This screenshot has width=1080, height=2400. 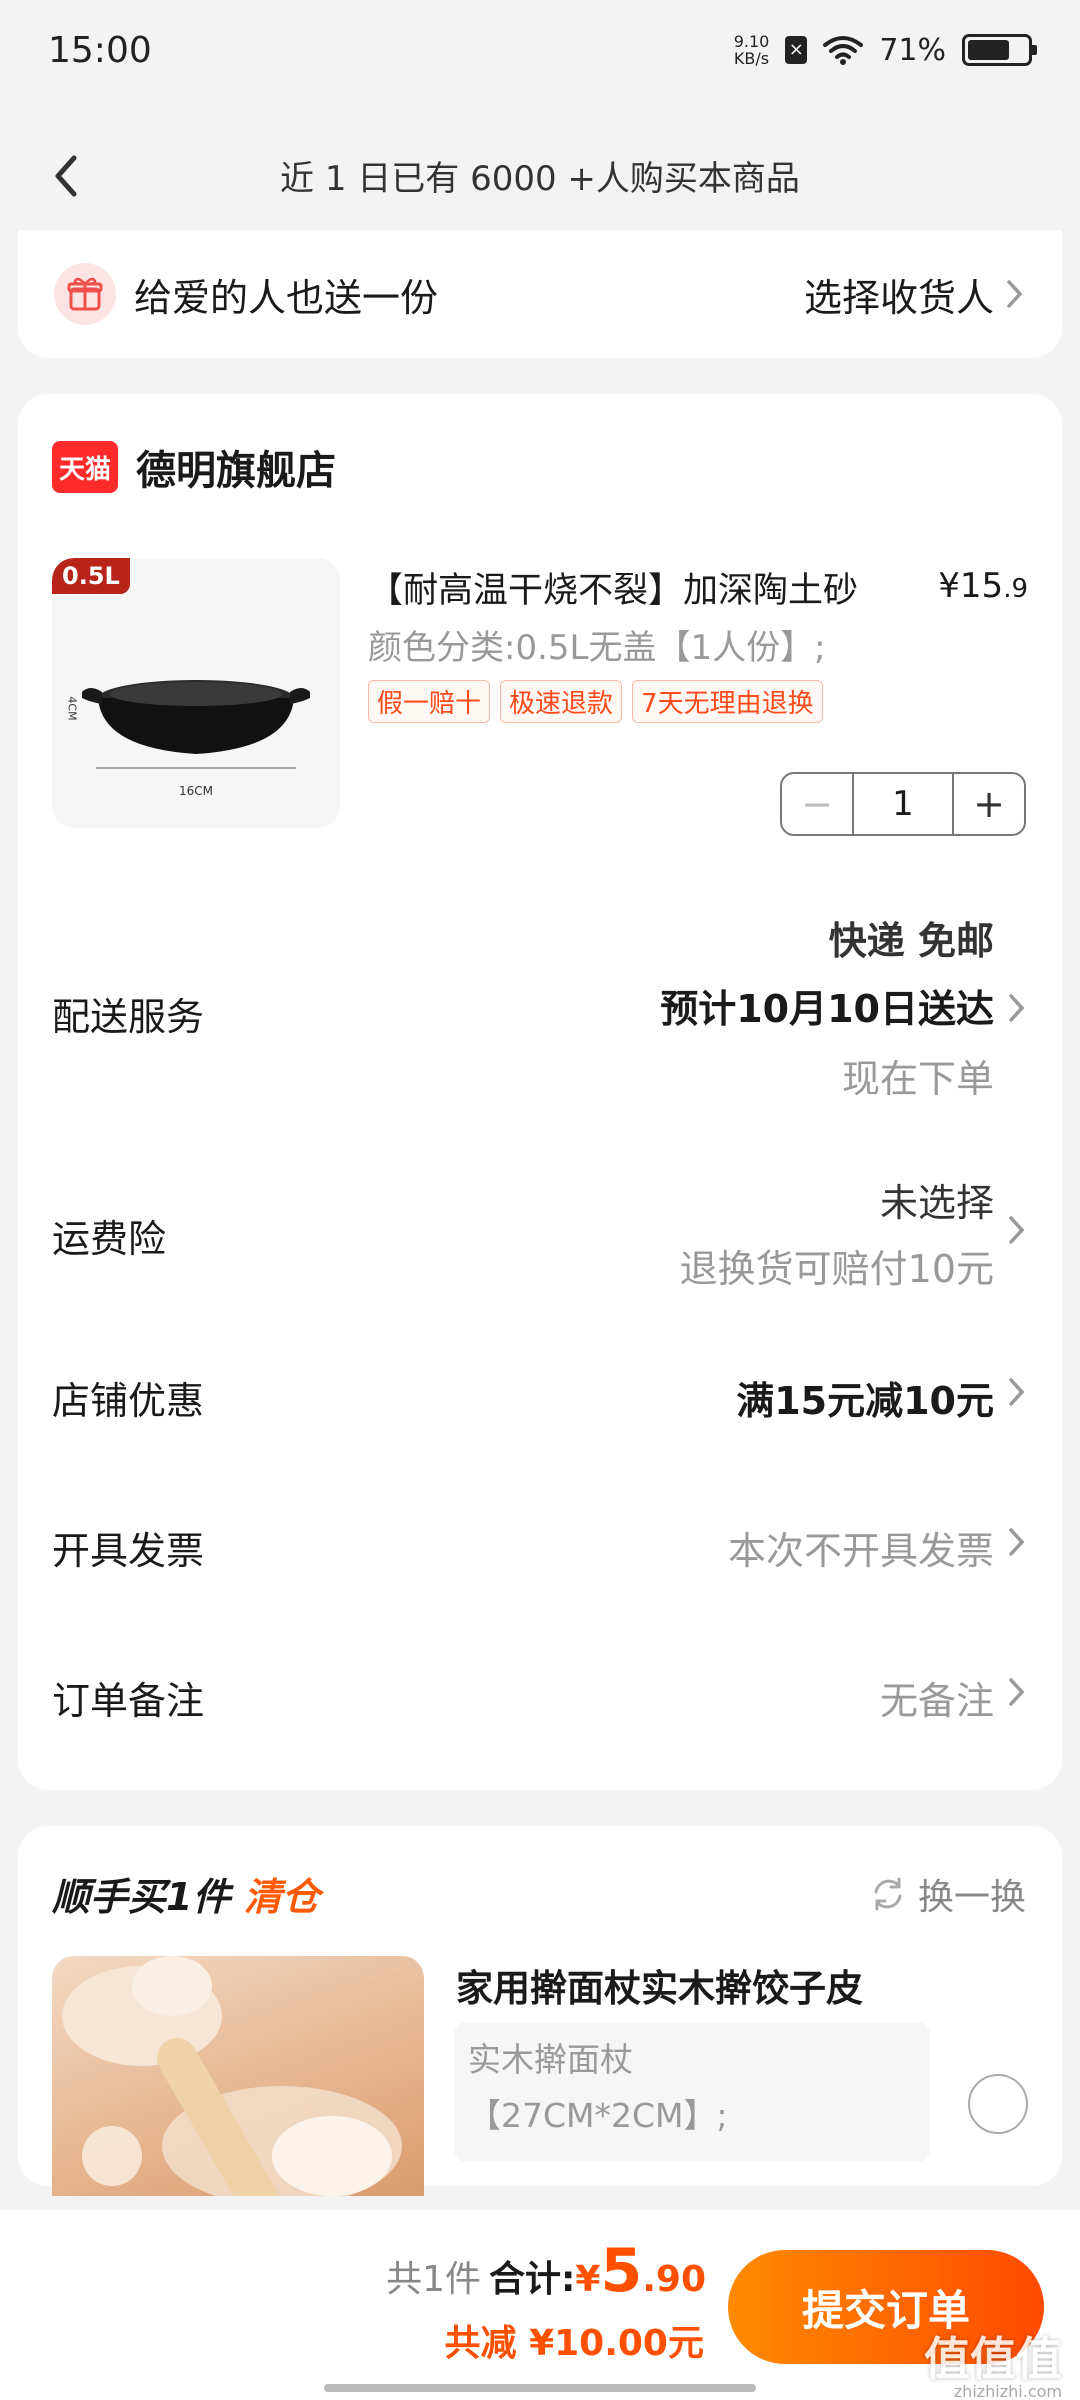 What do you see at coordinates (998, 2104) in the screenshot?
I see `addon-select-radio` at bounding box center [998, 2104].